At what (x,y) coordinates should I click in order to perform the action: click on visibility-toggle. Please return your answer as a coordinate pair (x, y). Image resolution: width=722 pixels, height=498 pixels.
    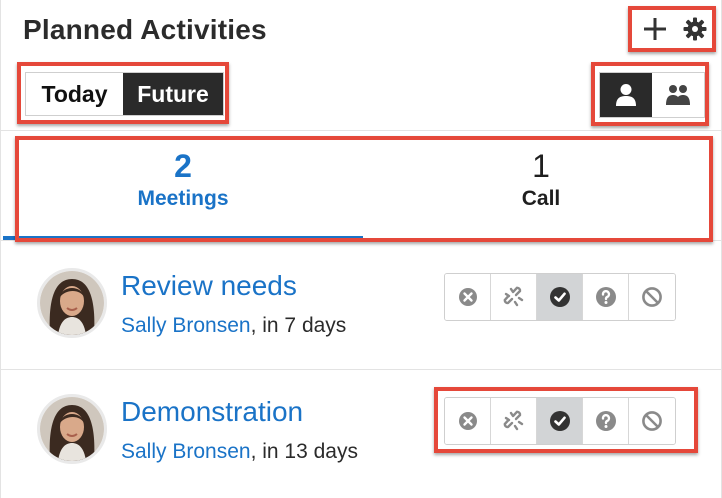
    Looking at the image, I should click on (652, 95).